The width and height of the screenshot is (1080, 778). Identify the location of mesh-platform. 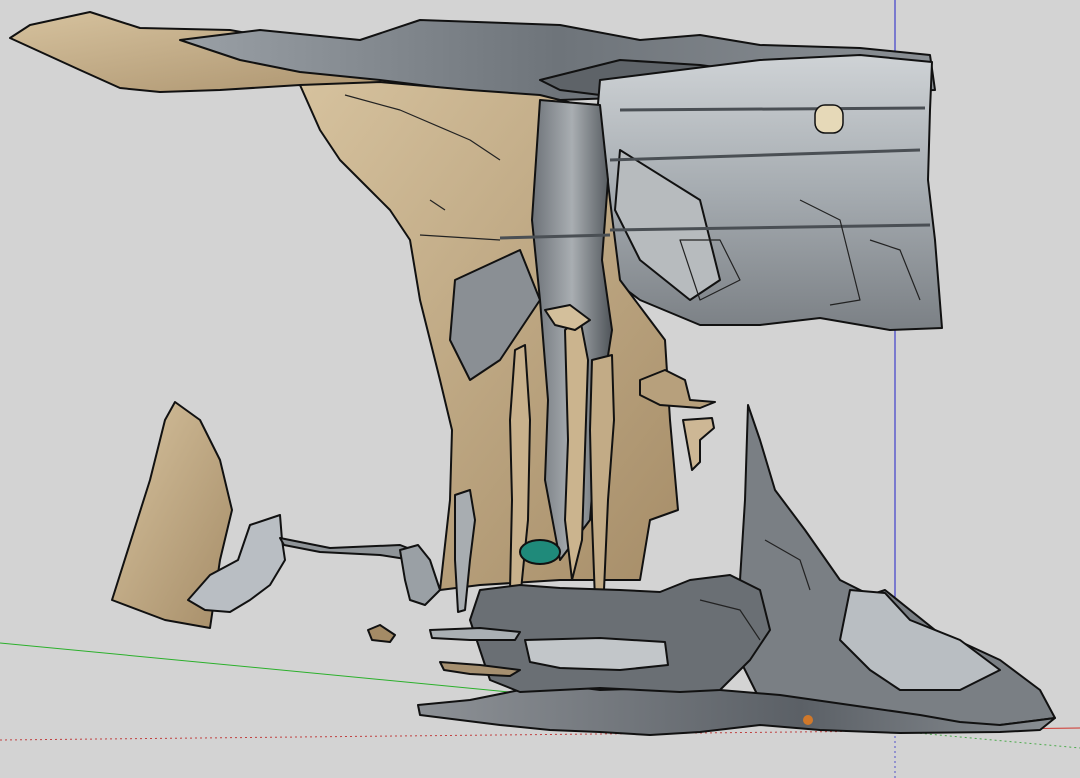
(596, 654).